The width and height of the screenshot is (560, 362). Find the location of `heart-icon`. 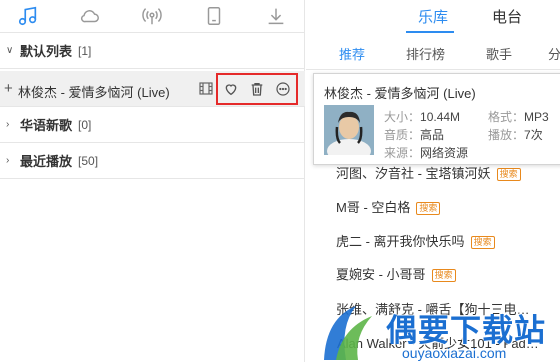

heart-icon is located at coordinates (231, 89).